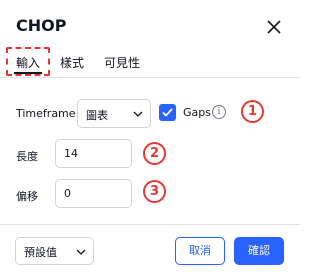 This screenshot has height=275, width=320. I want to click on check-icon, so click(167, 112).